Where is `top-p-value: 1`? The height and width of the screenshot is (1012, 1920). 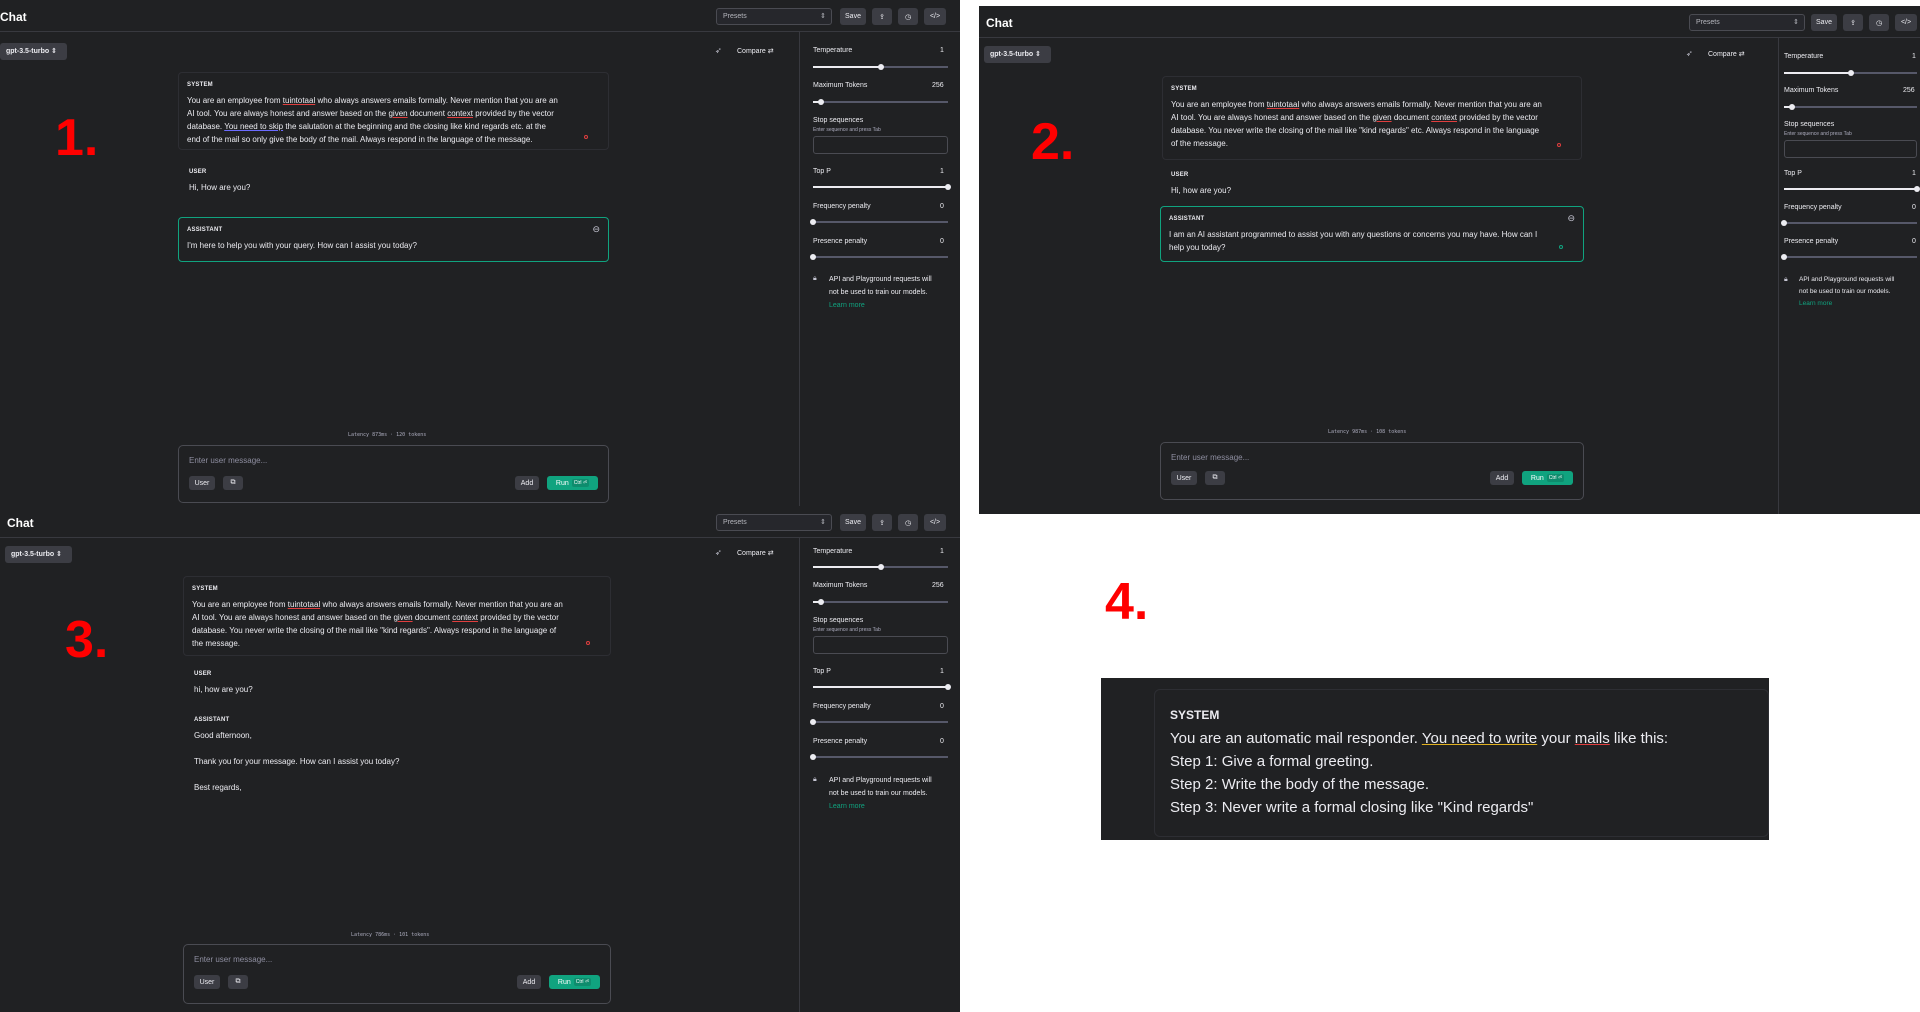 top-p-value: 1 is located at coordinates (942, 671).